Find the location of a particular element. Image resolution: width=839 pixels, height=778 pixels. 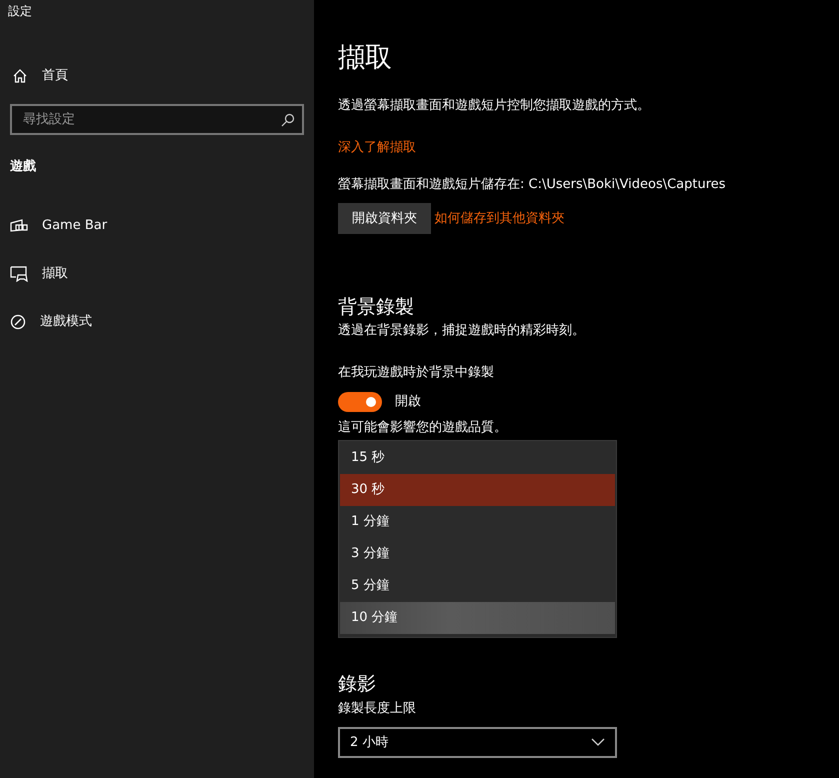

note-text: 這可能會影響您的遊戲品質。 is located at coordinates (423, 428).